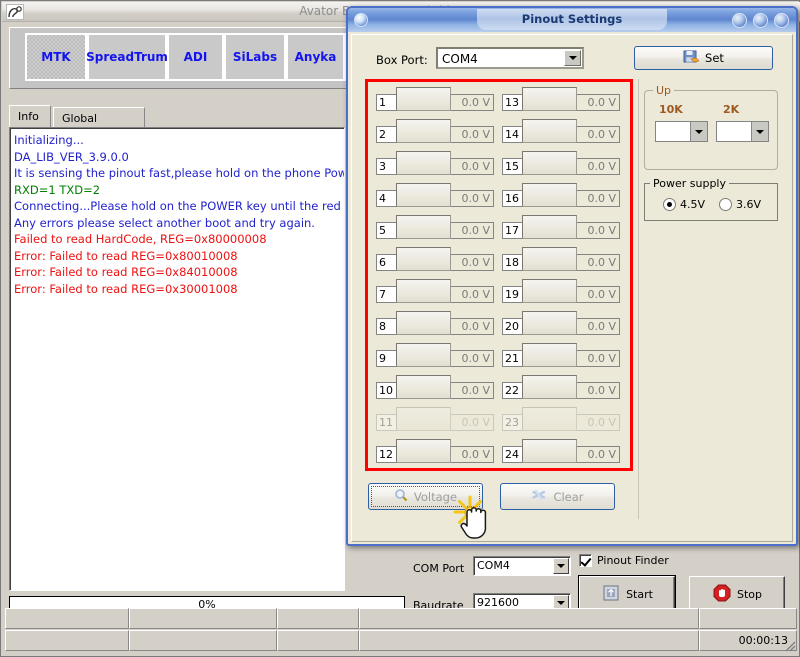 The image size is (800, 657). I want to click on close-orb-icon, so click(781, 20).